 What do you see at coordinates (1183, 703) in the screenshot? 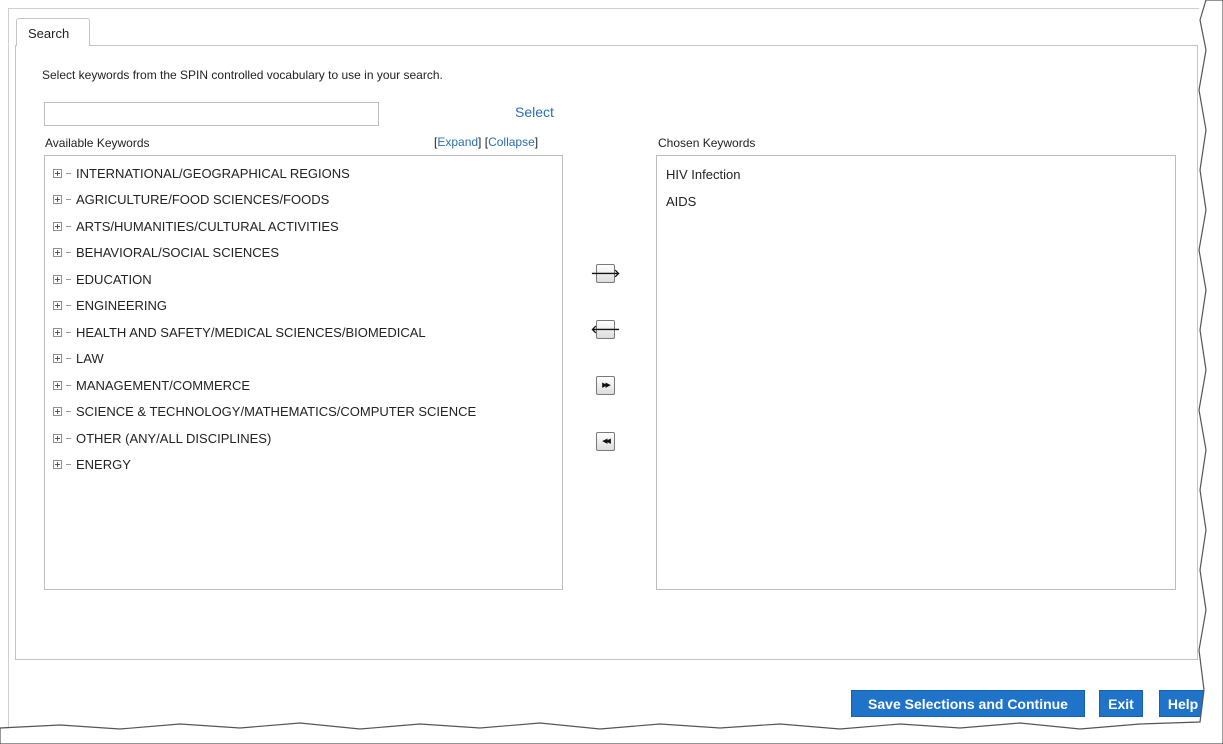
I see `help-button: Help` at bounding box center [1183, 703].